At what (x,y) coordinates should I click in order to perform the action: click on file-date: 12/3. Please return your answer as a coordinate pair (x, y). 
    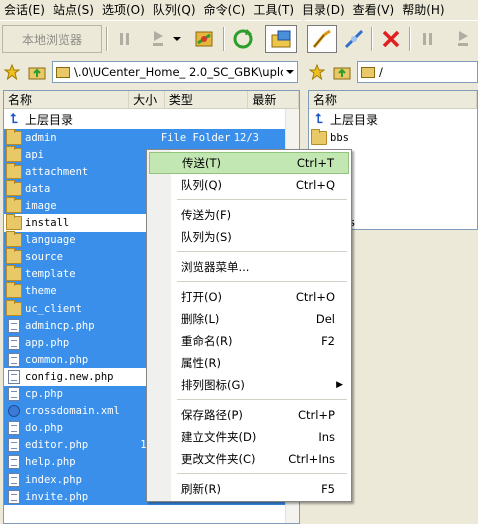
    Looking at the image, I should click on (246, 137).